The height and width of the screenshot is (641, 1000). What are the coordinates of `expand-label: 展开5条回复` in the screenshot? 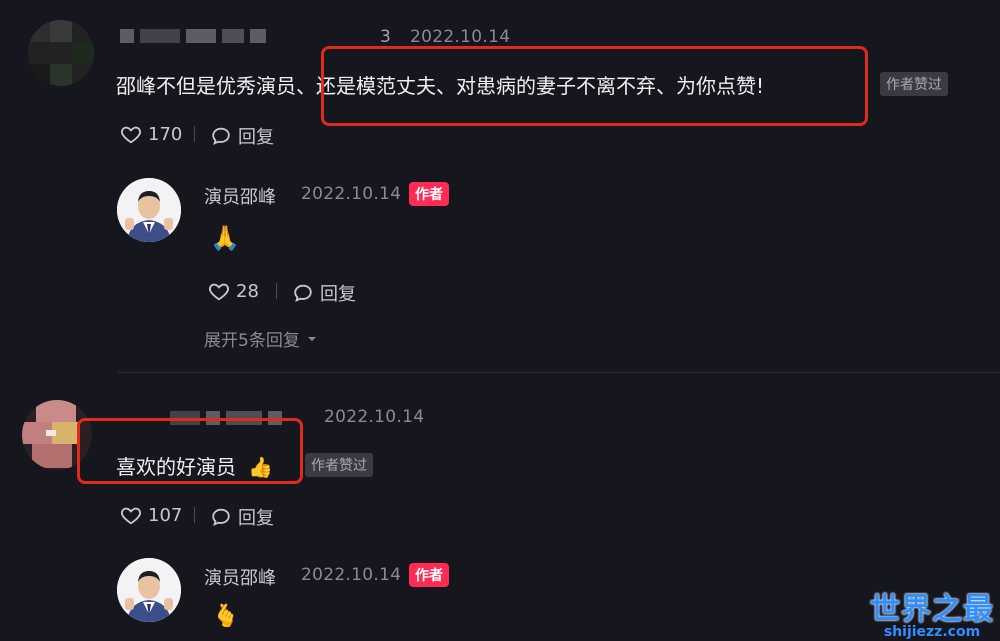 It's located at (252, 341).